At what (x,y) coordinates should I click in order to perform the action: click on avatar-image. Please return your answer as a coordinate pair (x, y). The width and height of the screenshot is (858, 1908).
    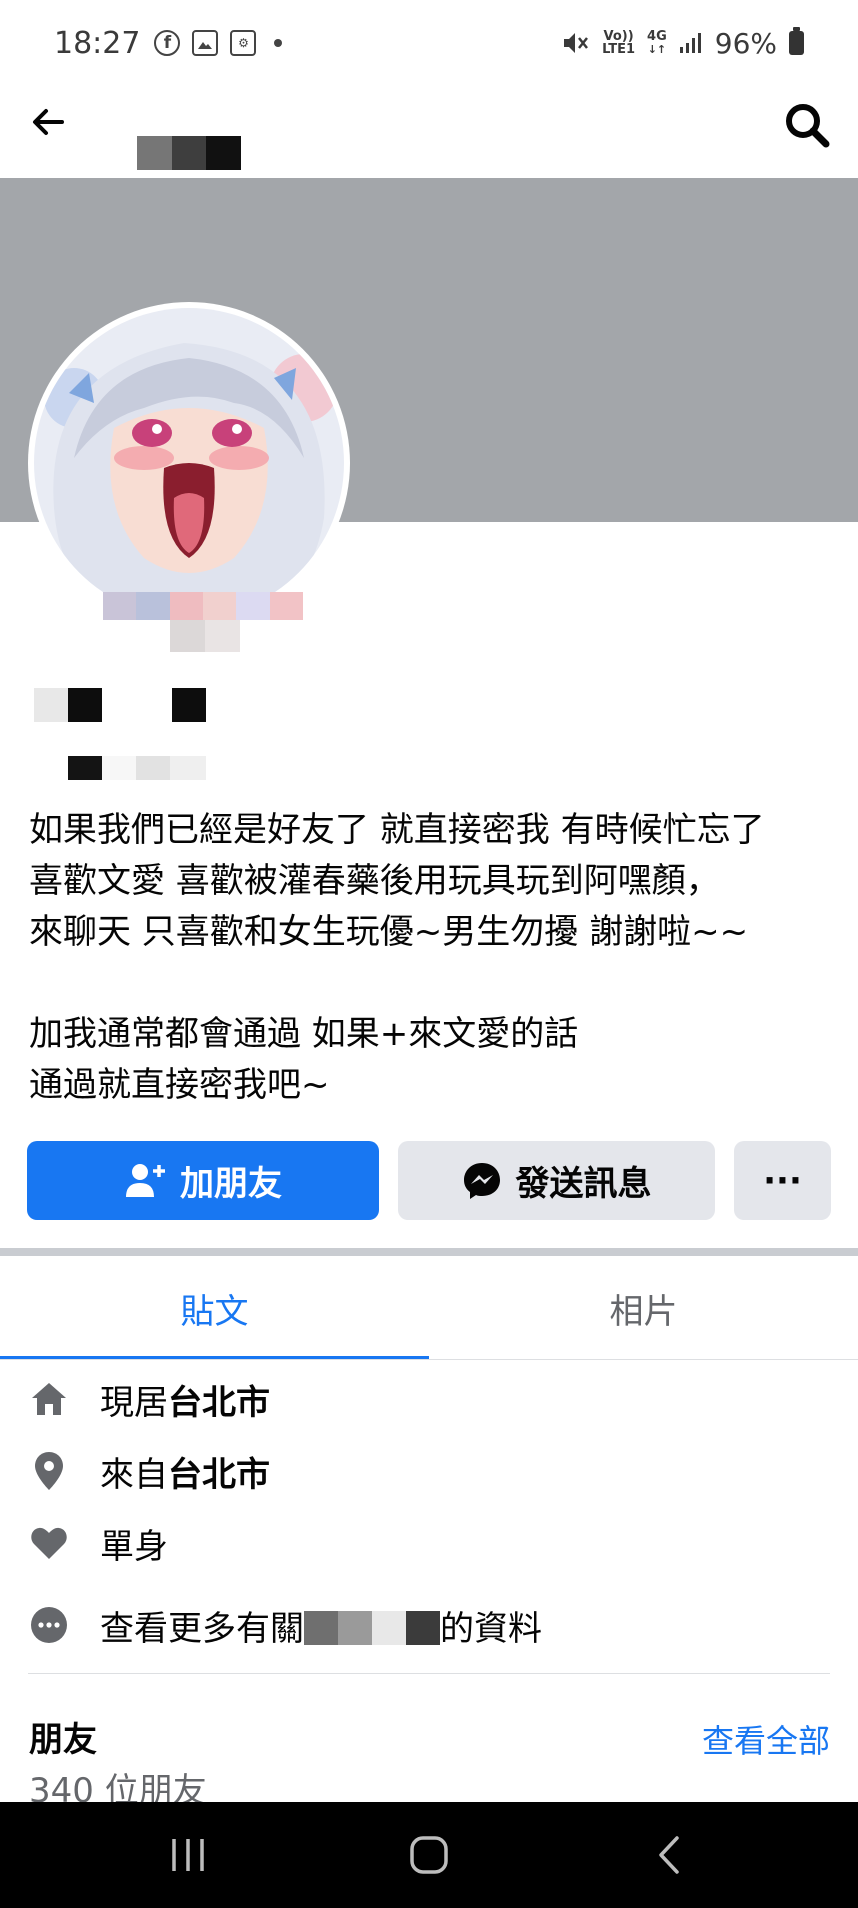
    Looking at the image, I should click on (189, 463).